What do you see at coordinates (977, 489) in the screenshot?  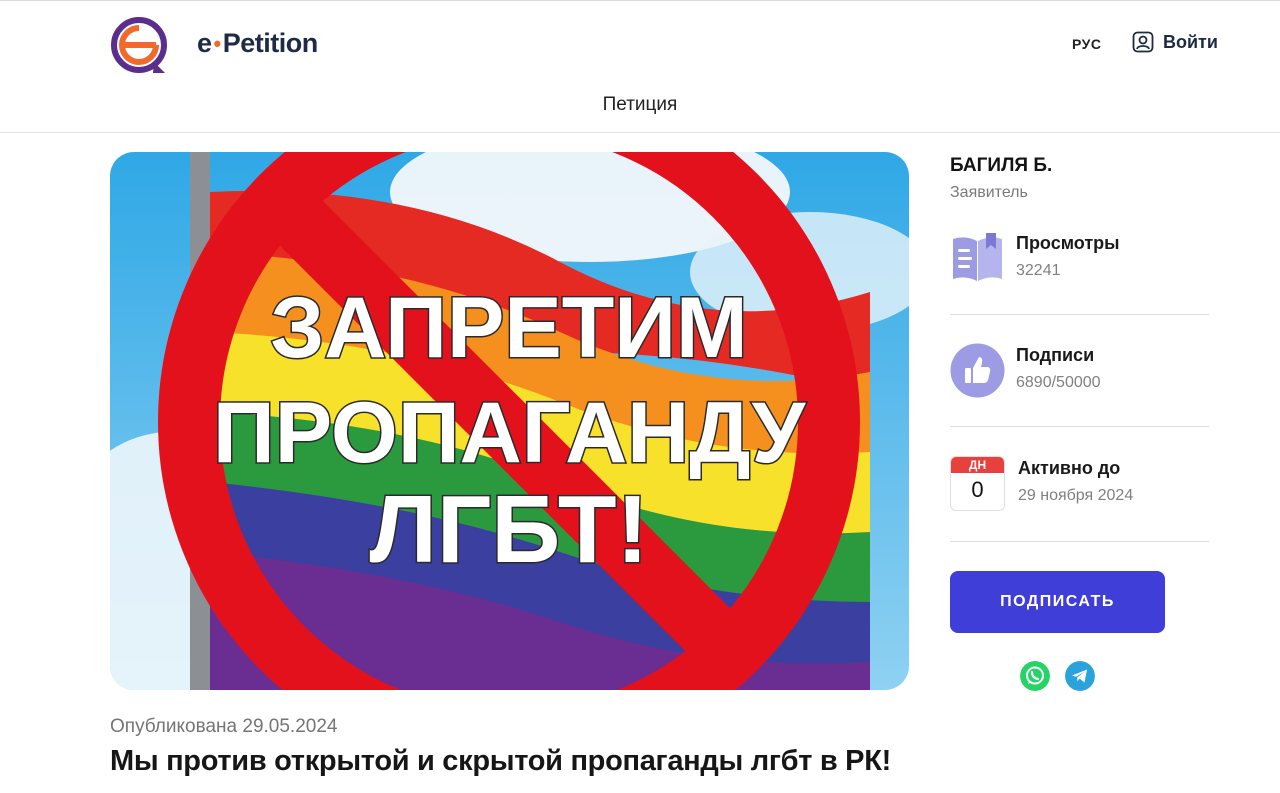 I see `calendar-day-number: 0` at bounding box center [977, 489].